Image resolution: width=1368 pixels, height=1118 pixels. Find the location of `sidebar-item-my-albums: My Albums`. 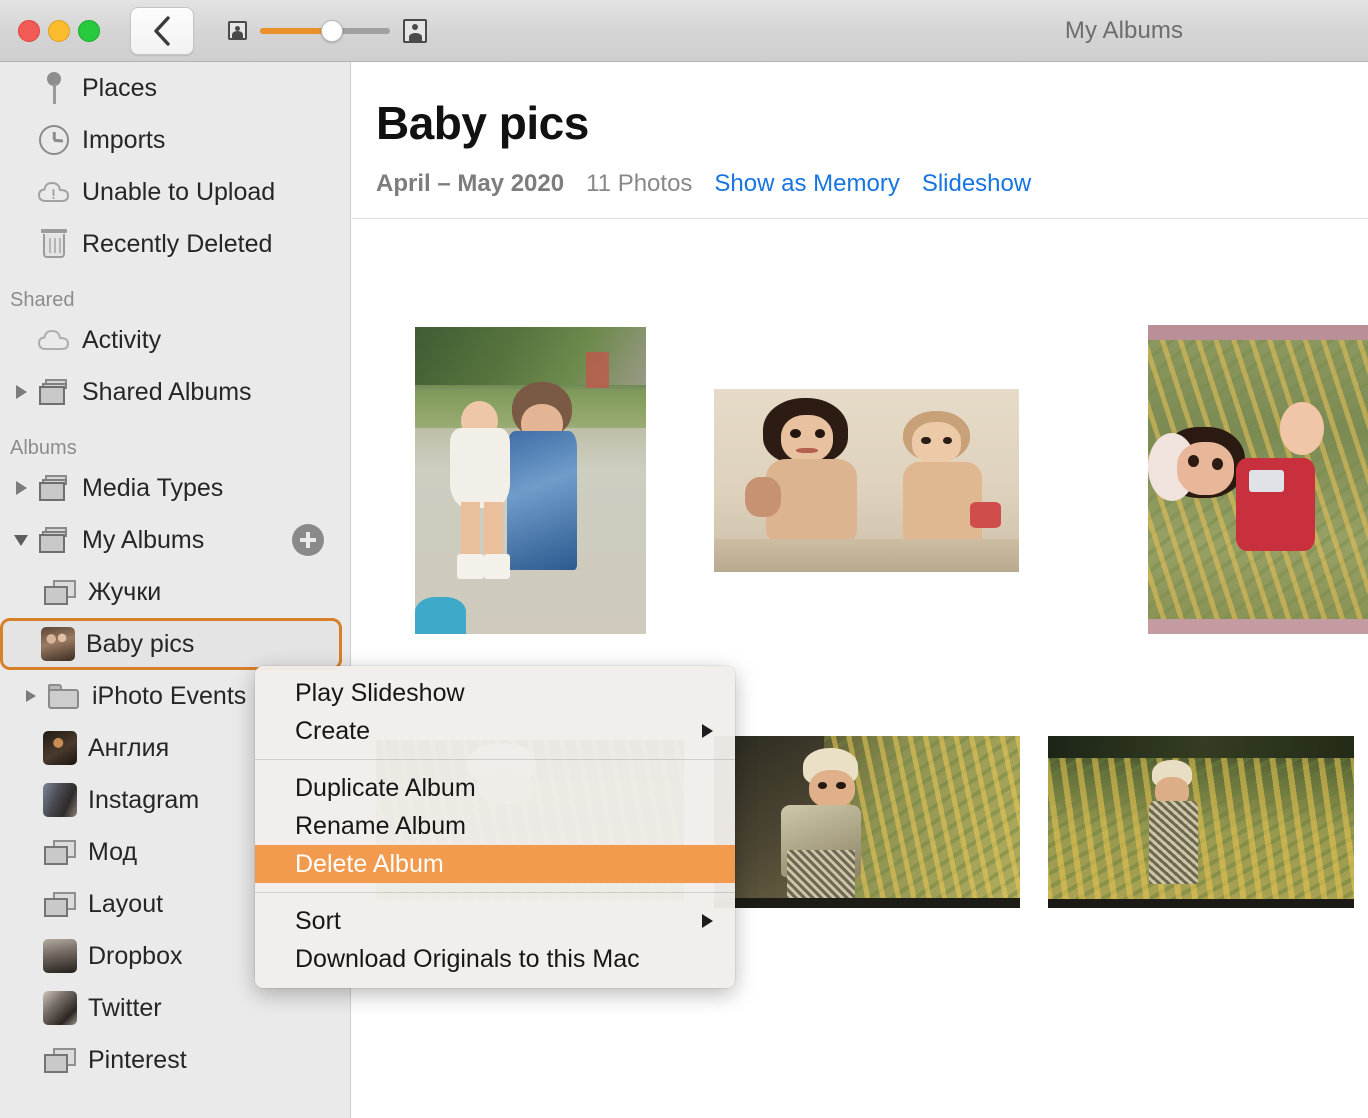

sidebar-item-my-albums: My Albums is located at coordinates (175, 540).